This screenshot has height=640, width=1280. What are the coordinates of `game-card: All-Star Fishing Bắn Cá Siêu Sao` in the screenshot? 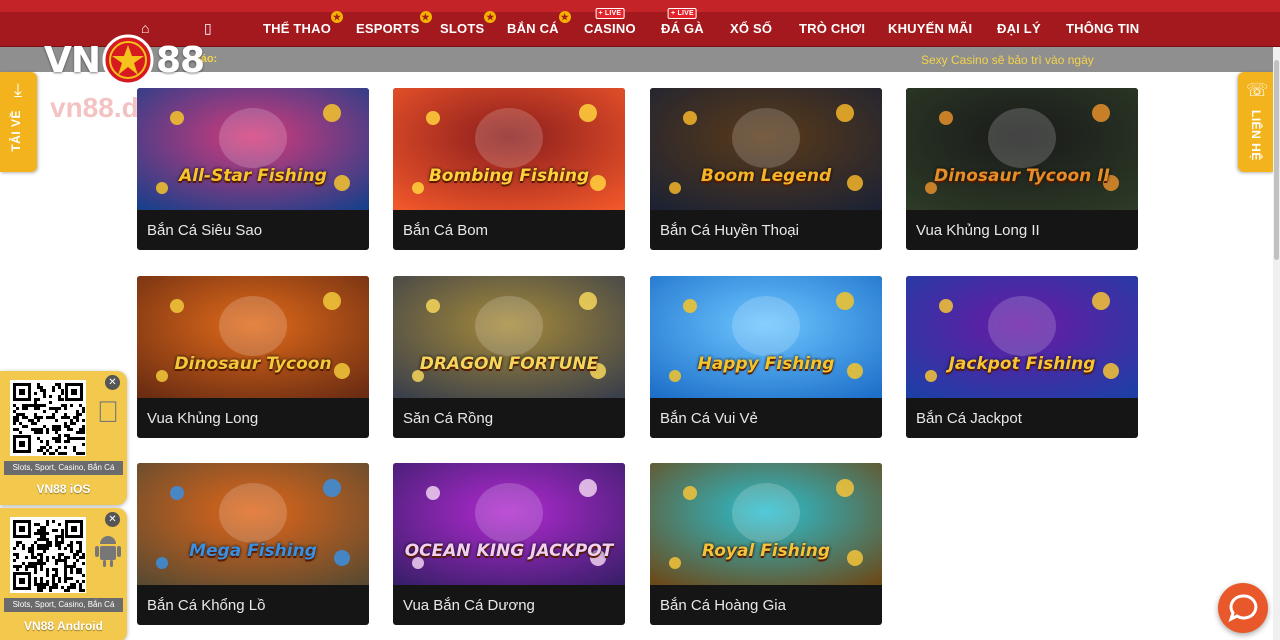 It's located at (253, 169).